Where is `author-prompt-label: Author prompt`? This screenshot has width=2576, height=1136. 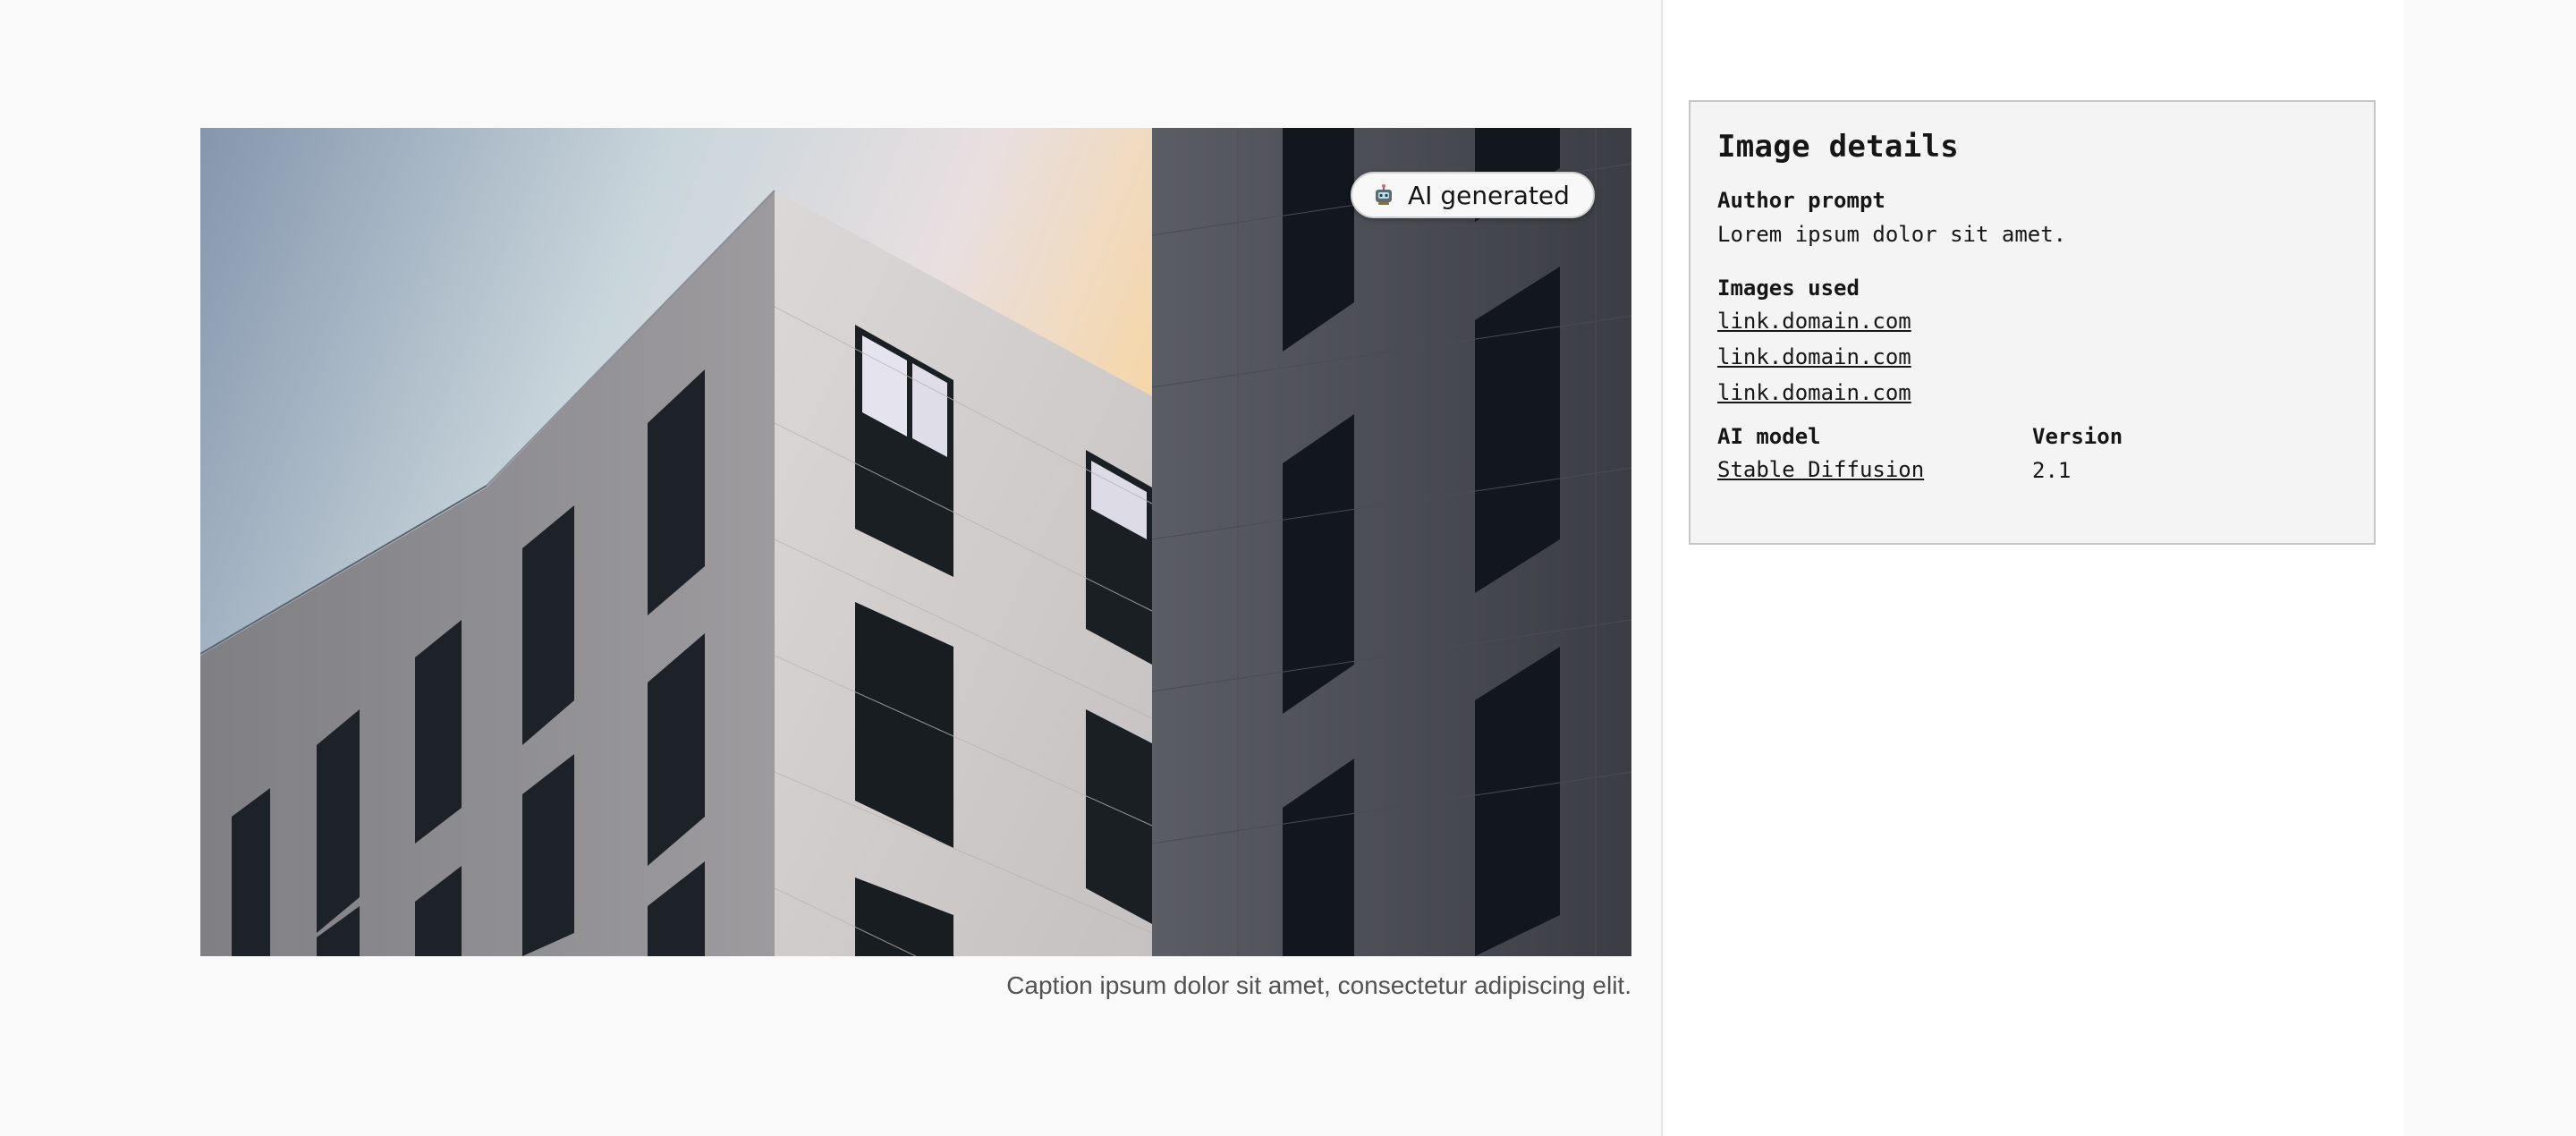 author-prompt-label: Author prompt is located at coordinates (1801, 200).